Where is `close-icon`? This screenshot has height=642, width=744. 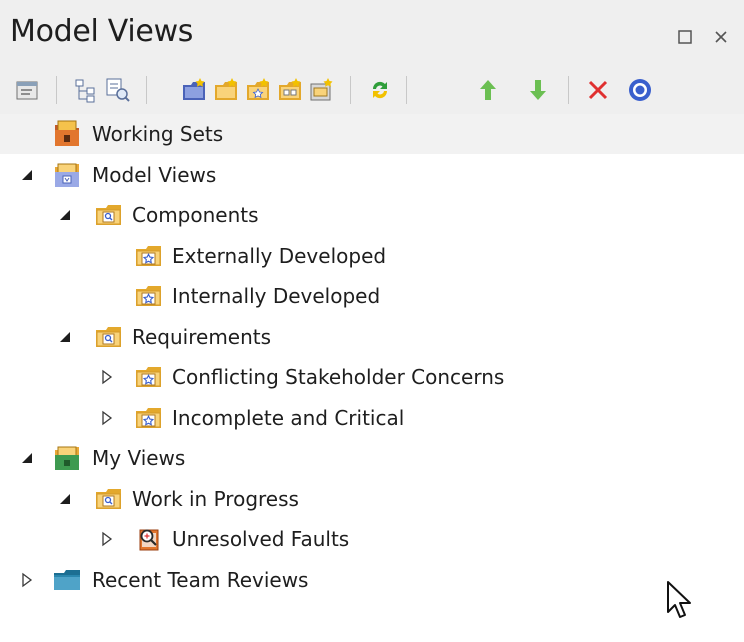
close-icon is located at coordinates (721, 37).